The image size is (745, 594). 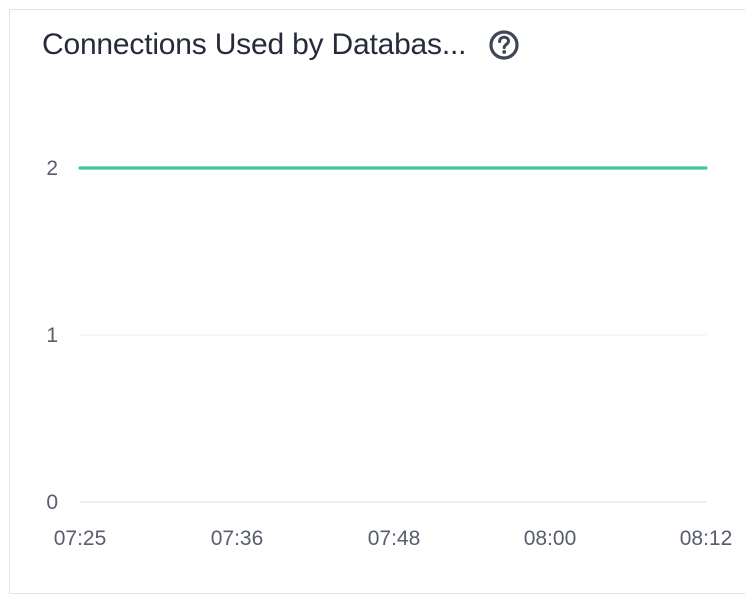 What do you see at coordinates (52, 168) in the screenshot?
I see `y-tick-label: 2` at bounding box center [52, 168].